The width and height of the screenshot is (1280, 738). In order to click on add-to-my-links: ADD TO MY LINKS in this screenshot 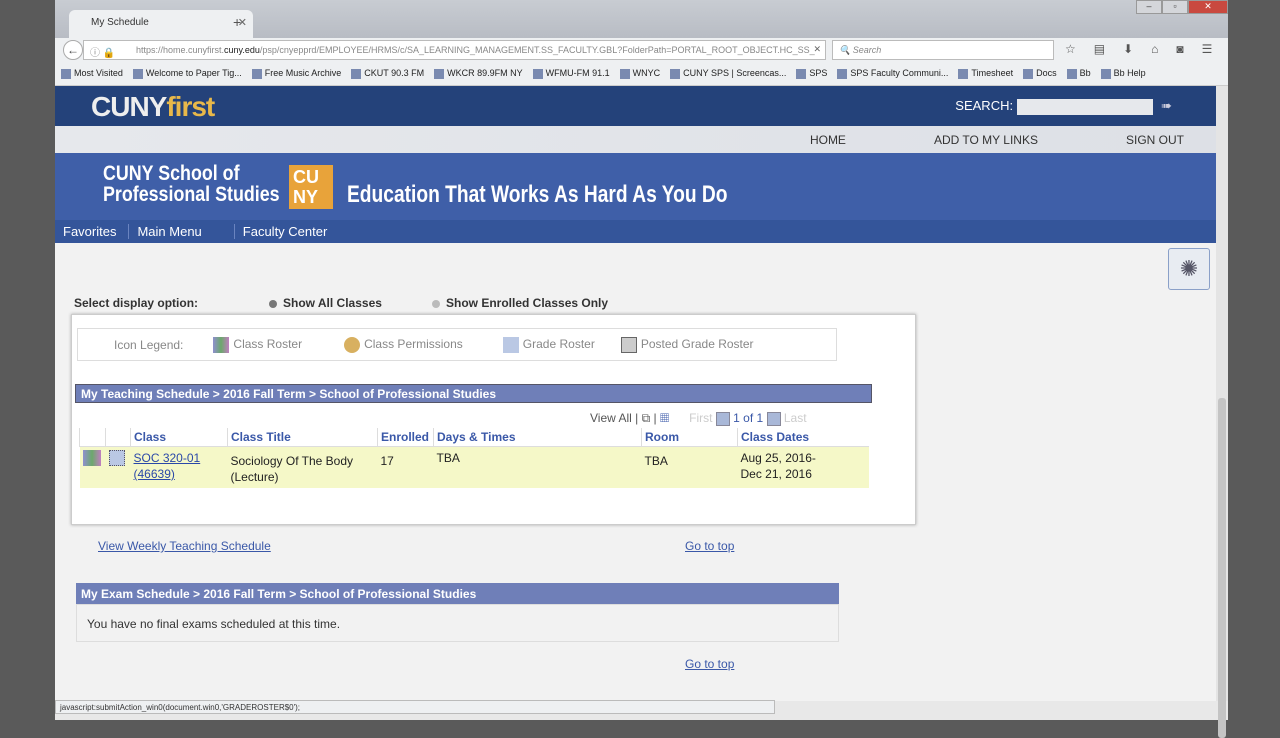, I will do `click(986, 140)`.